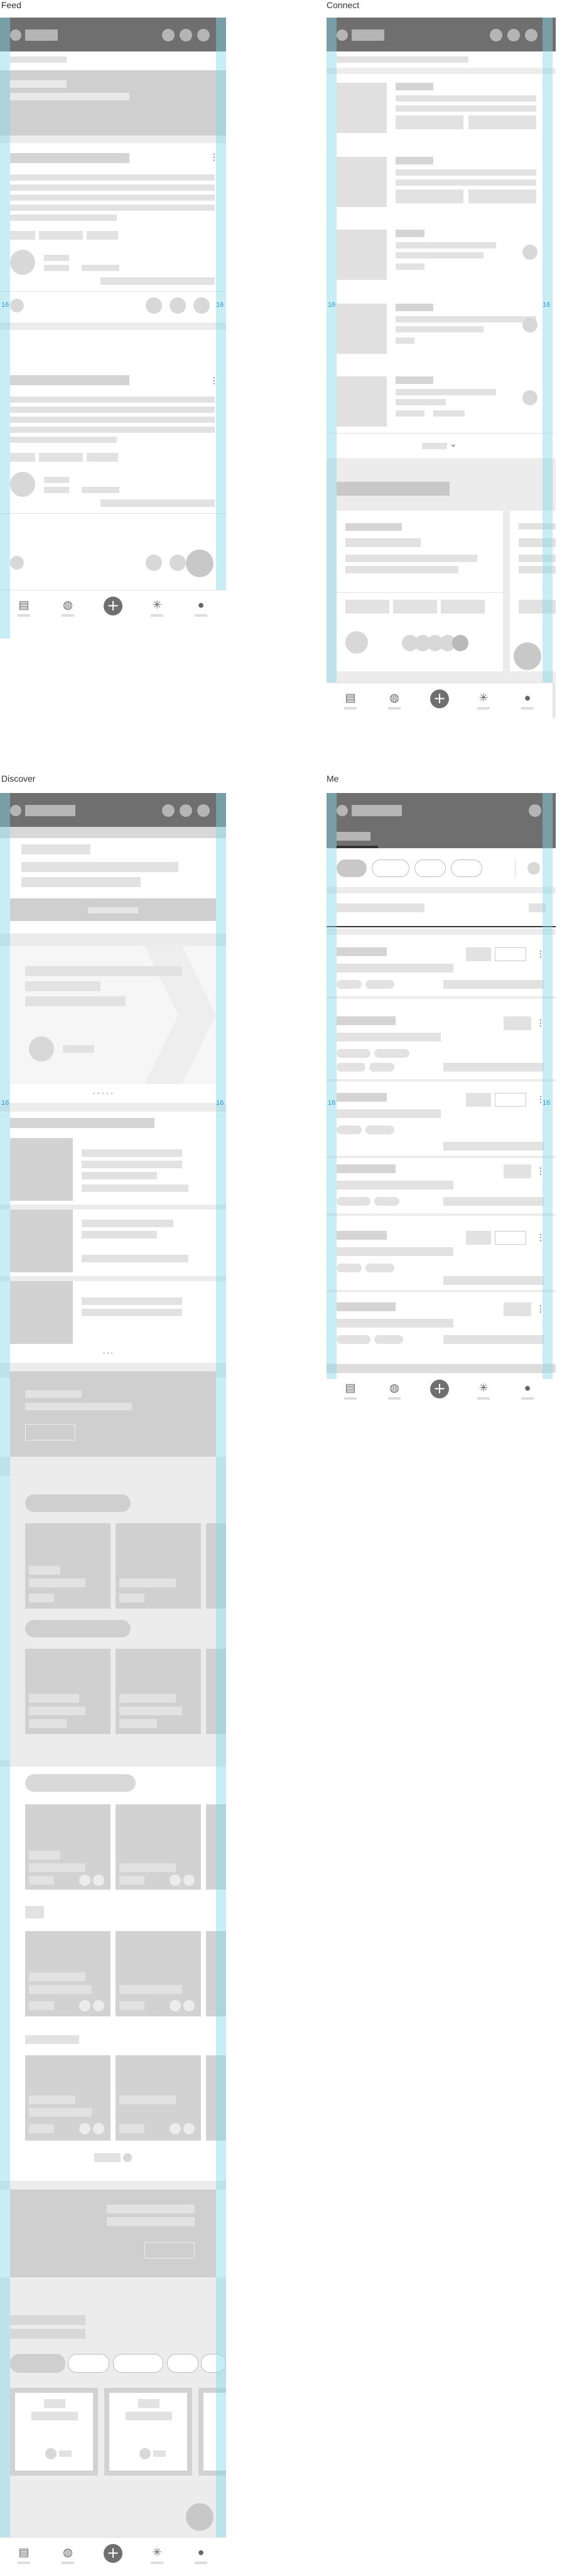 This screenshot has height=2576, width=562. Describe the element at coordinates (434, 446) in the screenshot. I see `show-more-label` at that location.